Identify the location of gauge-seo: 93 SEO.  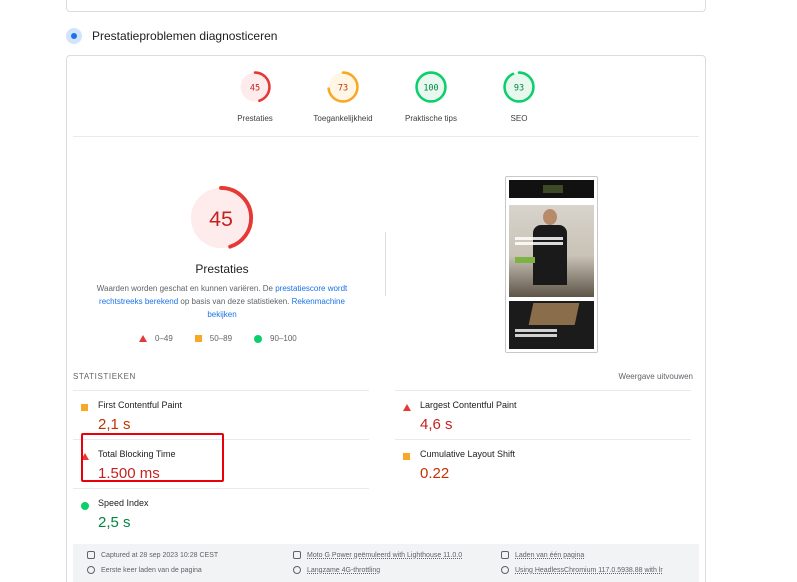
(519, 96).